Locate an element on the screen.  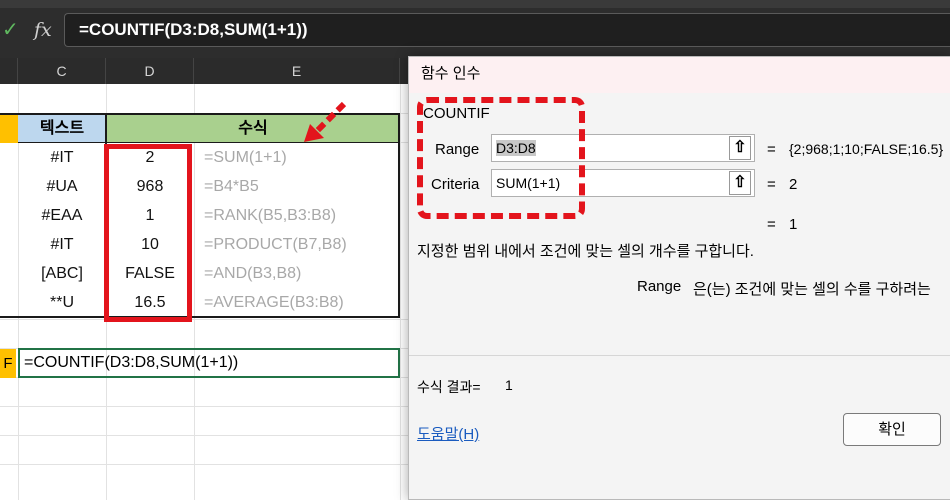
dialog-title: 함수 인수 is located at coordinates (679, 75).